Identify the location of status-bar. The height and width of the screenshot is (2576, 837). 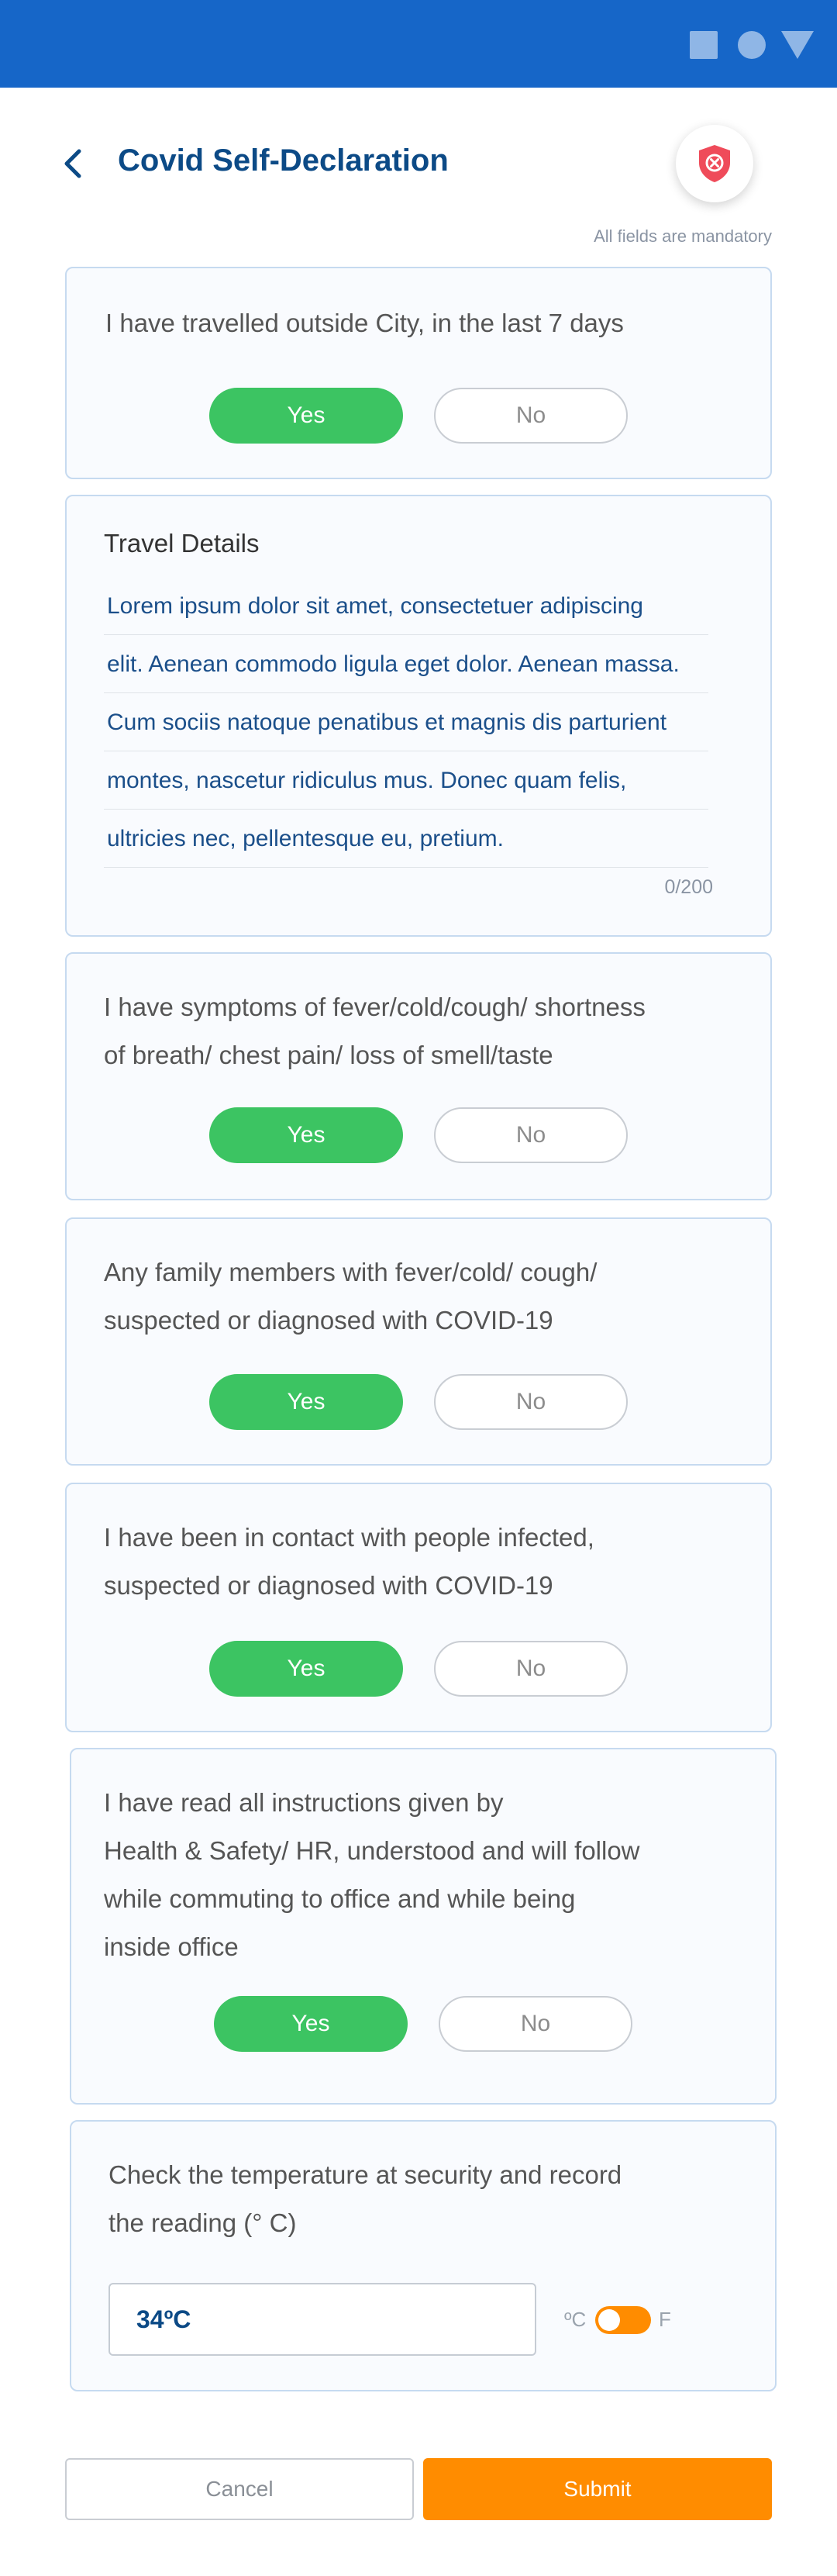
(418, 44).